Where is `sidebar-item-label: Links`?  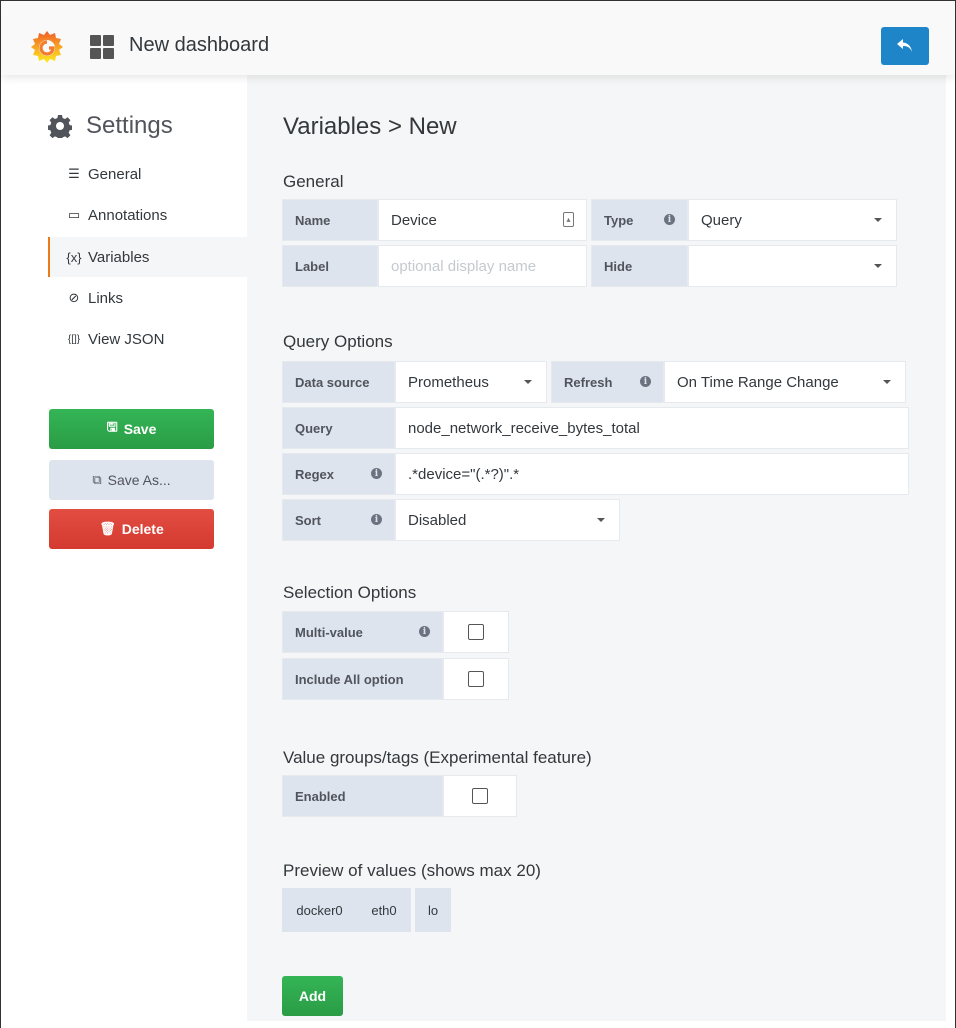 sidebar-item-label: Links is located at coordinates (106, 298).